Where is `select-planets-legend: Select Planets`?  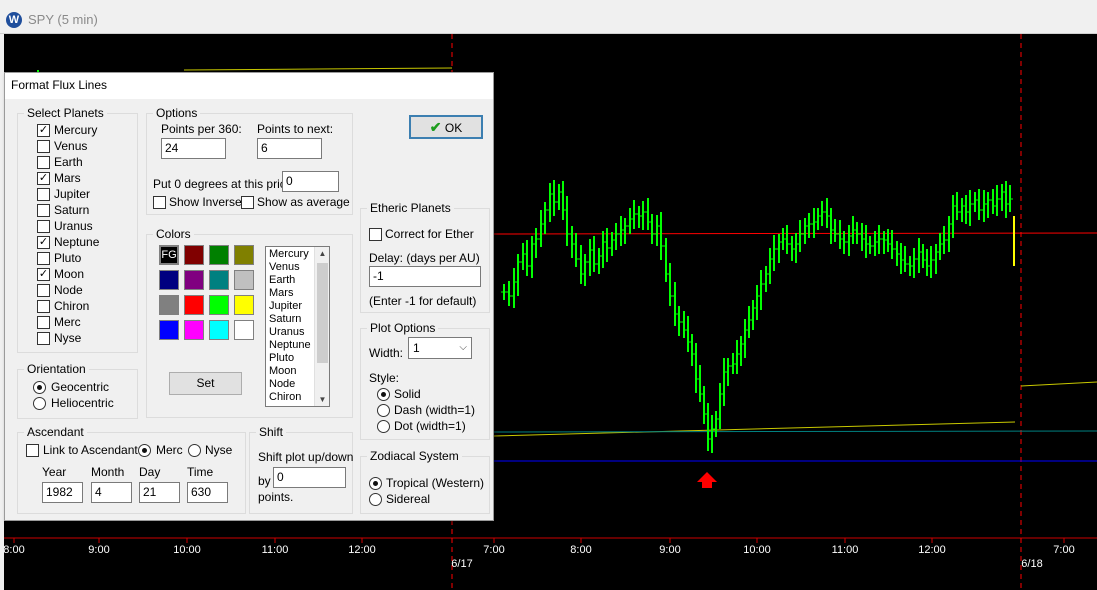 select-planets-legend: Select Planets is located at coordinates (65, 113).